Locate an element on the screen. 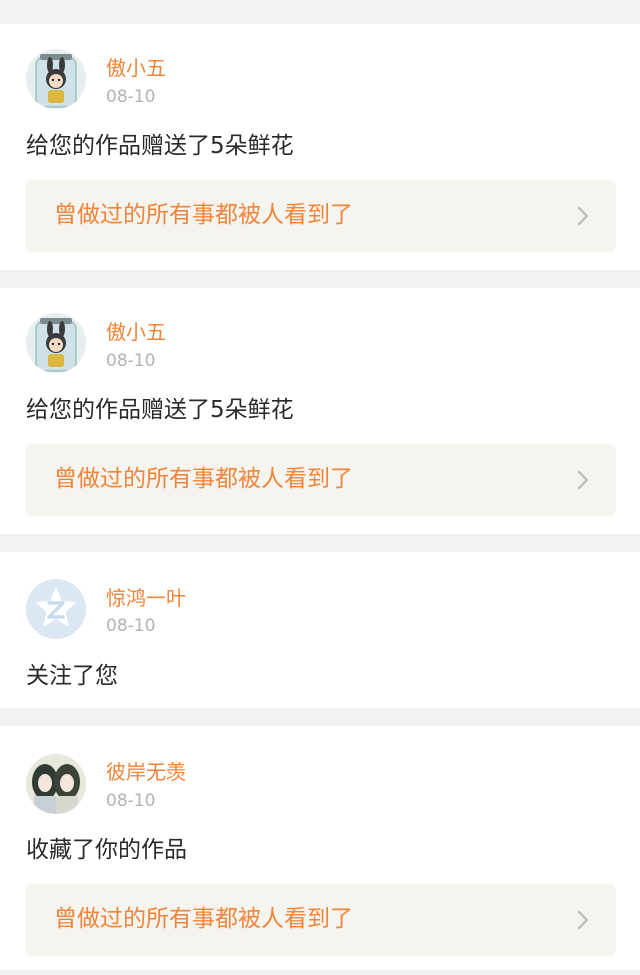  default-z-avatar-icon is located at coordinates (56, 609).